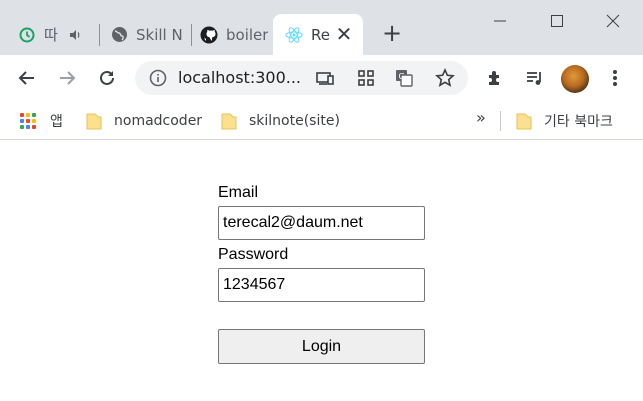  I want to click on tab-2-title: Skill N, so click(159, 34).